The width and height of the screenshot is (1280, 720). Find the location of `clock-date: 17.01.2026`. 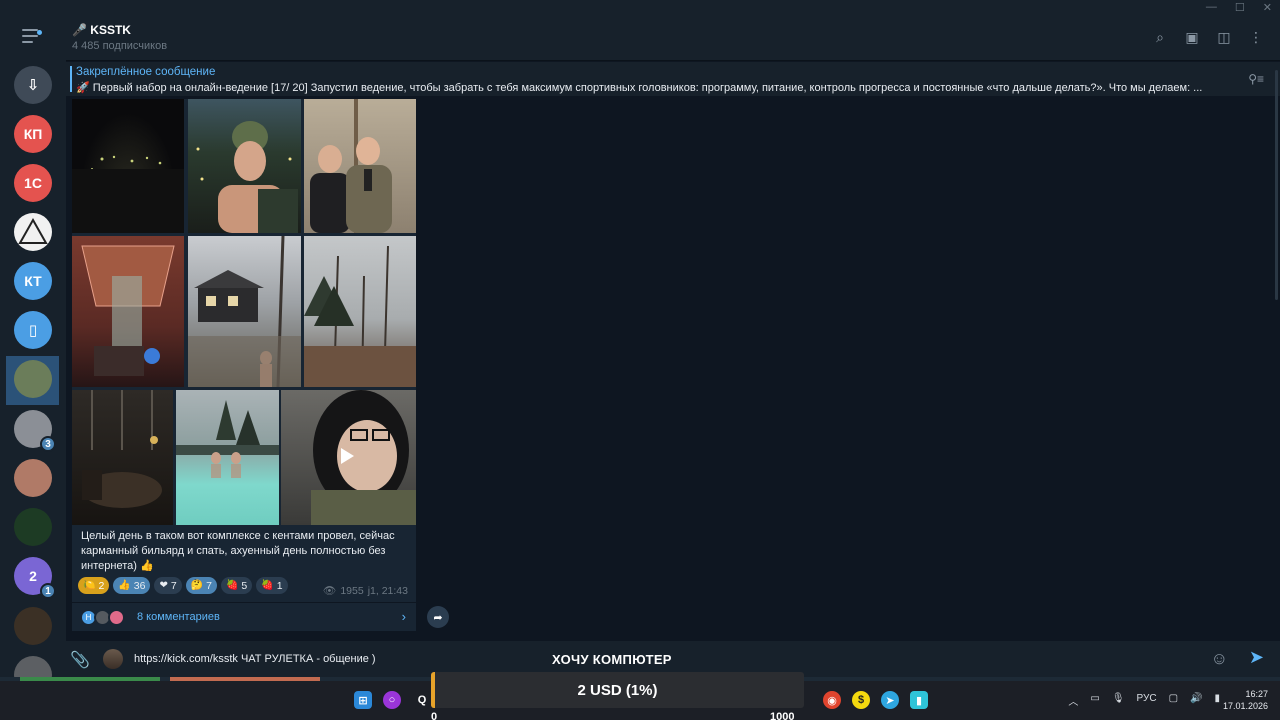

clock-date: 17.01.2026 is located at coordinates (1245, 706).